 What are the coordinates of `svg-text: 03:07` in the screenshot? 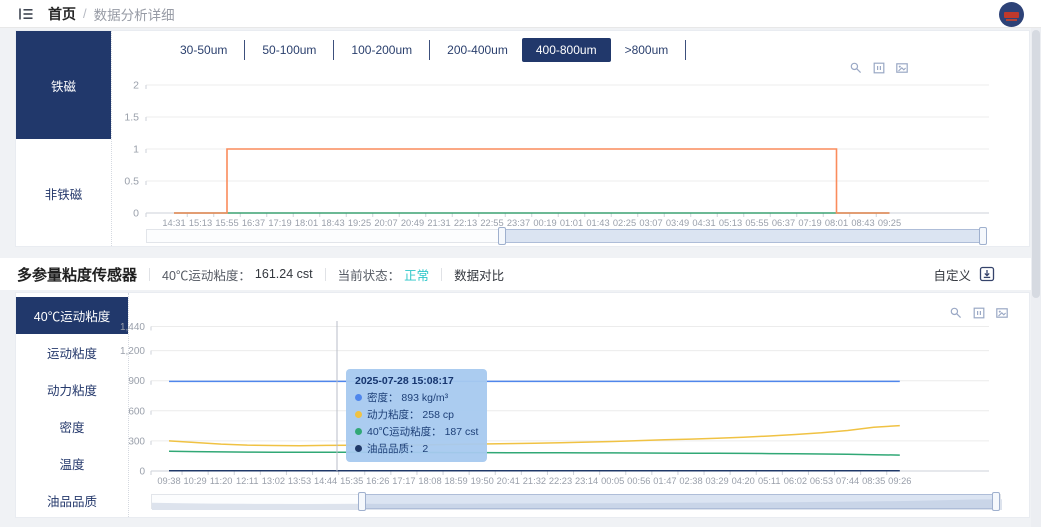 It's located at (650, 223).